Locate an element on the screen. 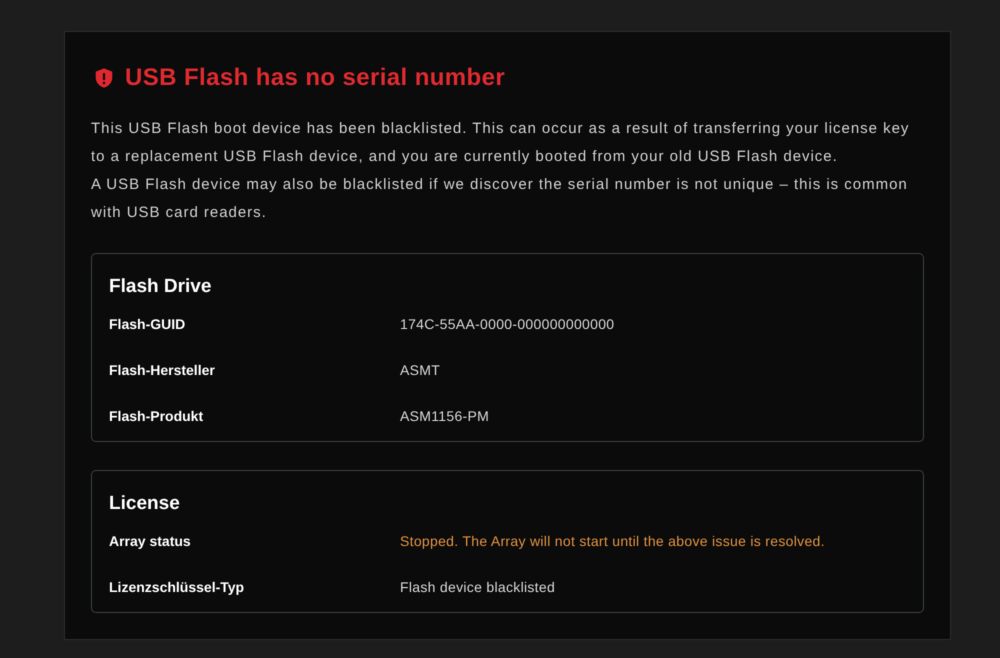  field-value: 174C-55AA-0000-000000000000 is located at coordinates (508, 324).